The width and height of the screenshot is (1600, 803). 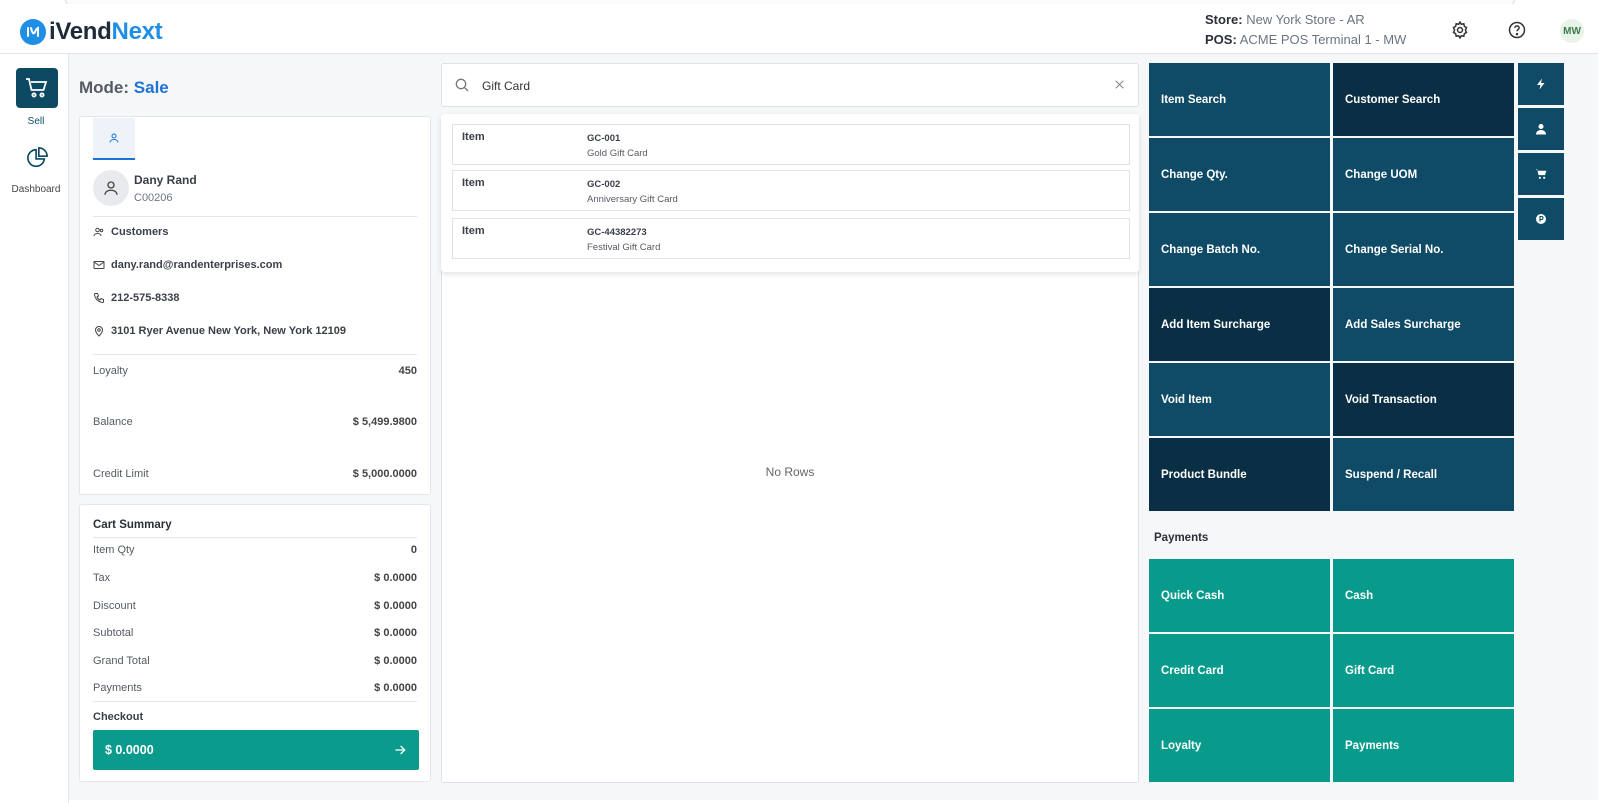 What do you see at coordinates (791, 144) in the screenshot?
I see `search-result-item: Item GC-001 Gold Gift Card` at bounding box center [791, 144].